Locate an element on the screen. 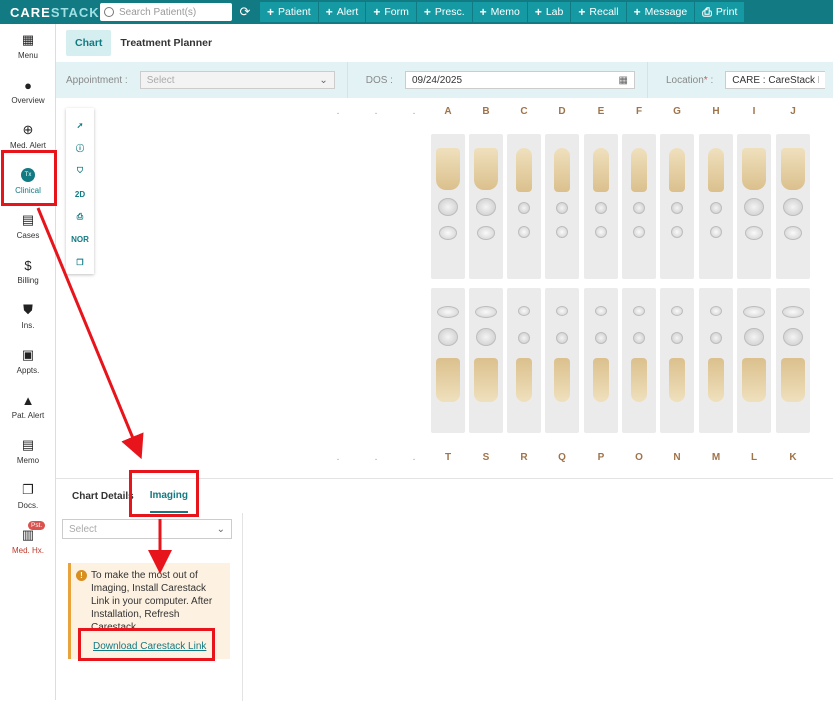  tooth-label: F is located at coordinates (639, 111).